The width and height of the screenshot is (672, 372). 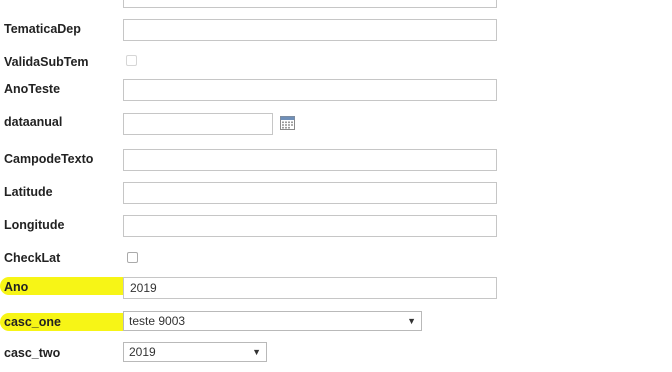 I want to click on longitude-label: Longitude, so click(x=34, y=225).